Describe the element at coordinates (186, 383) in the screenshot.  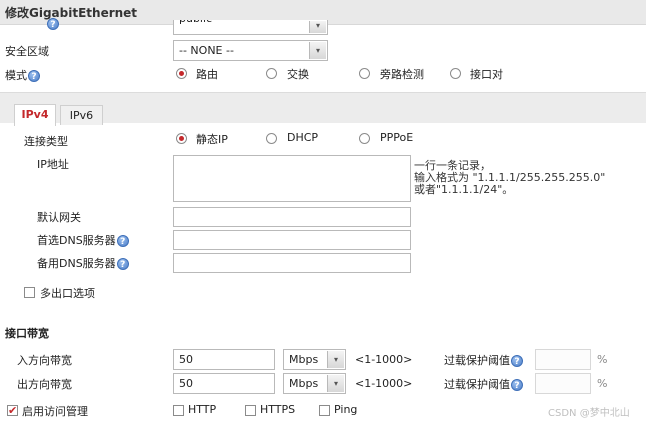
I see `outbound-value: 50` at that location.